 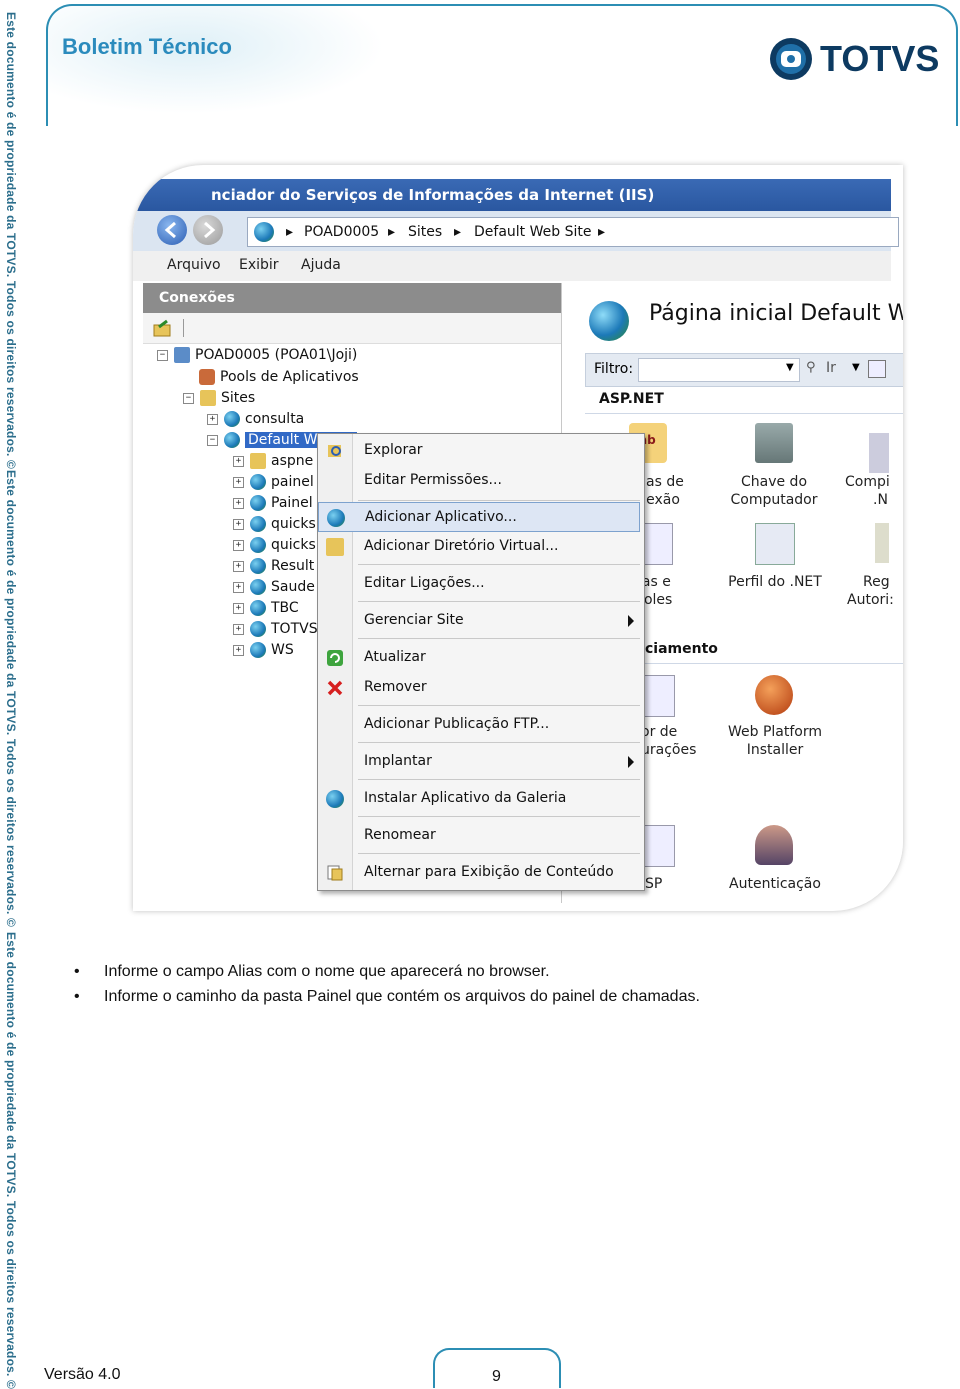 What do you see at coordinates (273, 503) in the screenshot?
I see `tree-child: + Painel` at bounding box center [273, 503].